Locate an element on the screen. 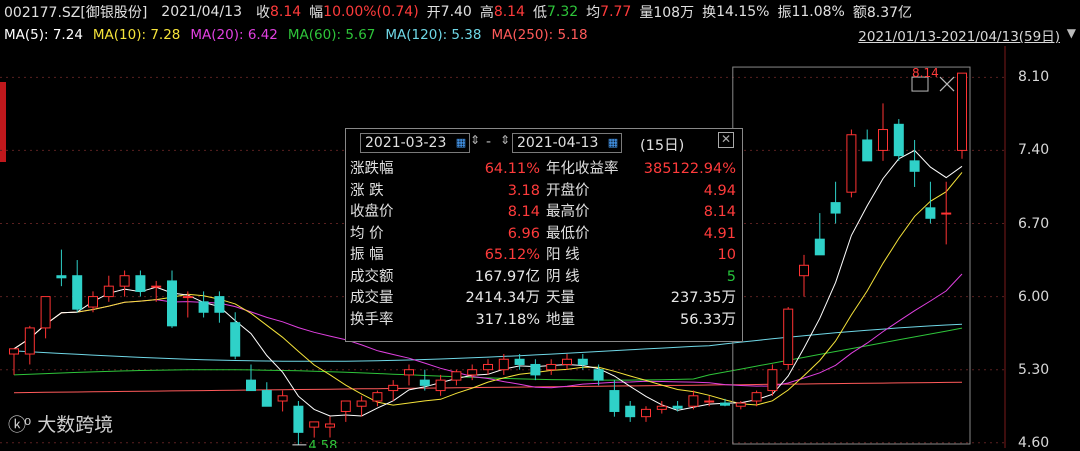  close-value: 8.14 is located at coordinates (286, 12).